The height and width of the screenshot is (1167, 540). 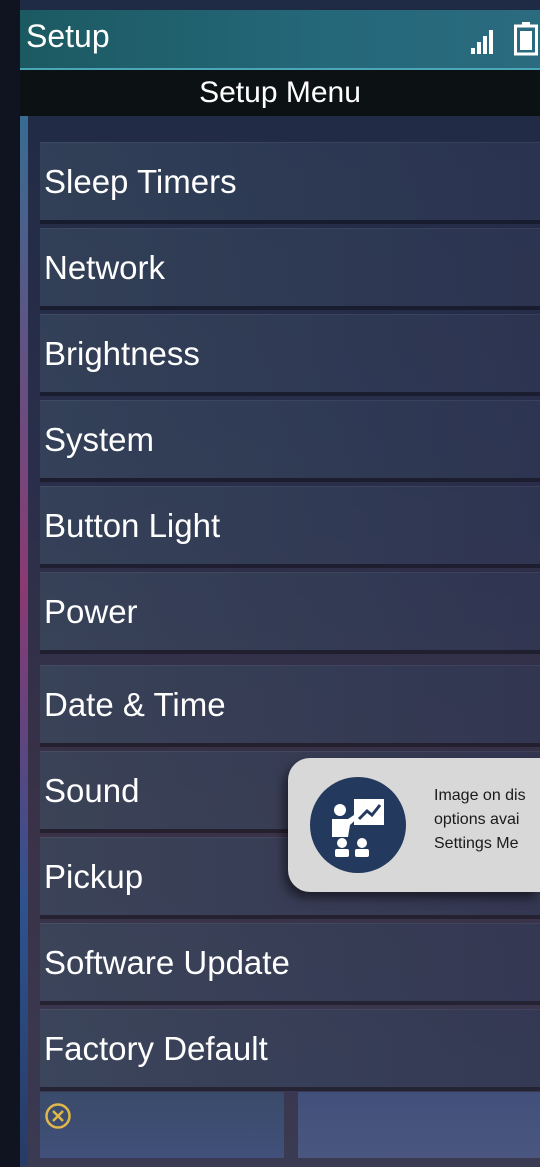 I want to click on menu-item-date-time: Date & Time, so click(x=290, y=704).